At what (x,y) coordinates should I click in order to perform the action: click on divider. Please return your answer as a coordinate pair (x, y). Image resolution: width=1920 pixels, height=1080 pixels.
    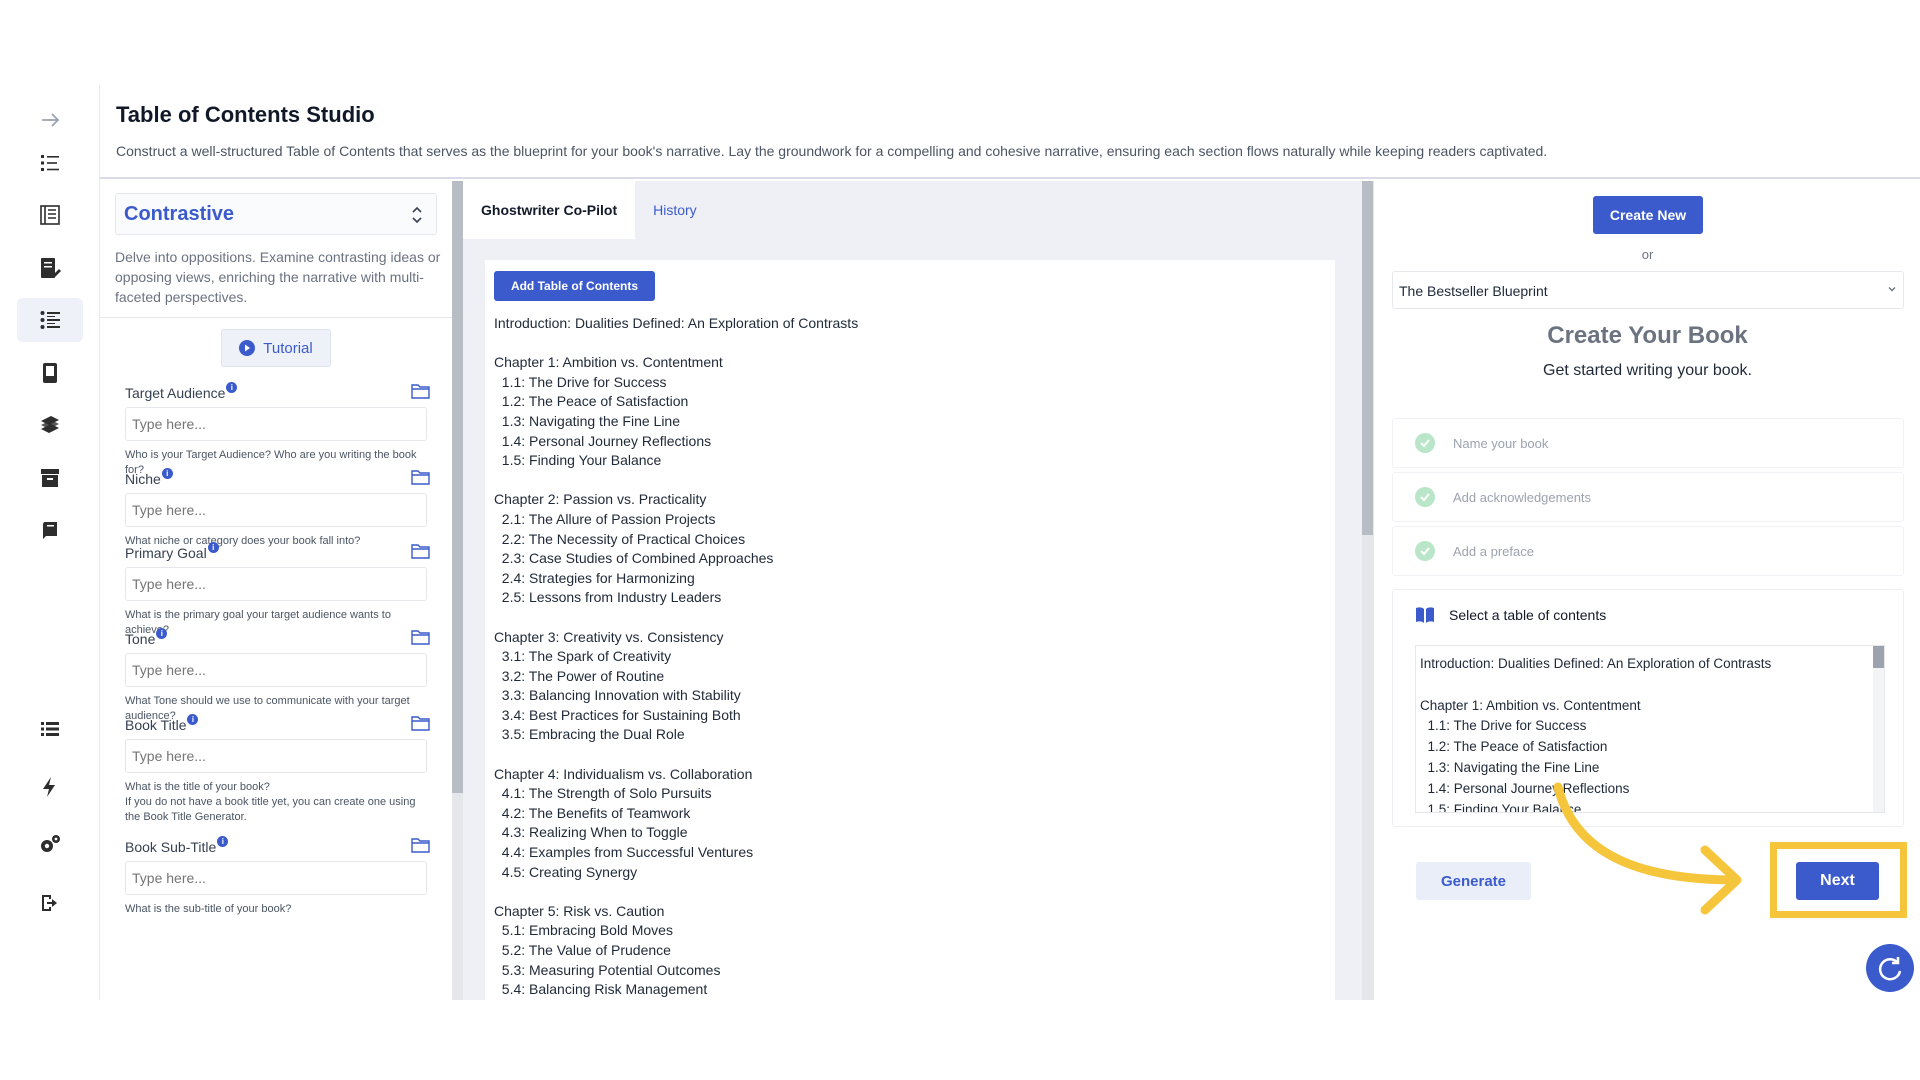
    Looking at the image, I should click on (276, 317).